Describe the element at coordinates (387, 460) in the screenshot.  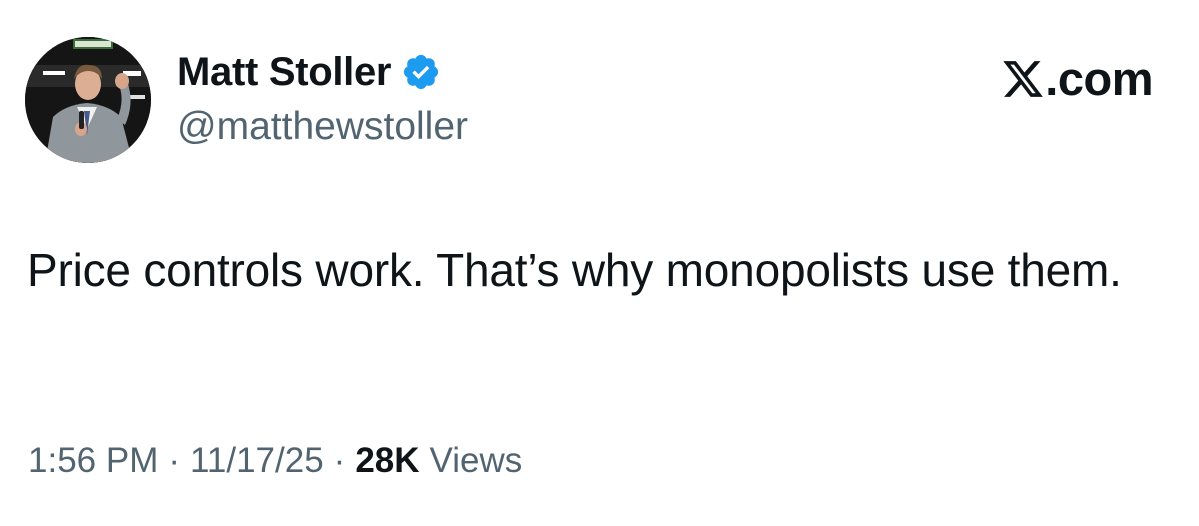
I see `views-count: 28K` at that location.